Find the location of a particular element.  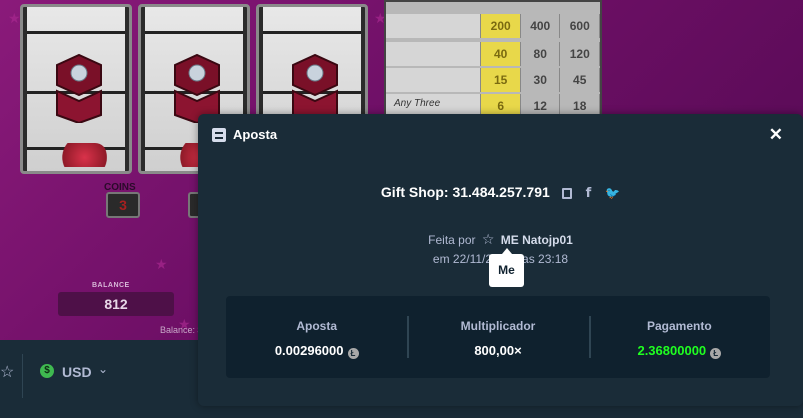

star-outline-icon: ☆ is located at coordinates (488, 240).